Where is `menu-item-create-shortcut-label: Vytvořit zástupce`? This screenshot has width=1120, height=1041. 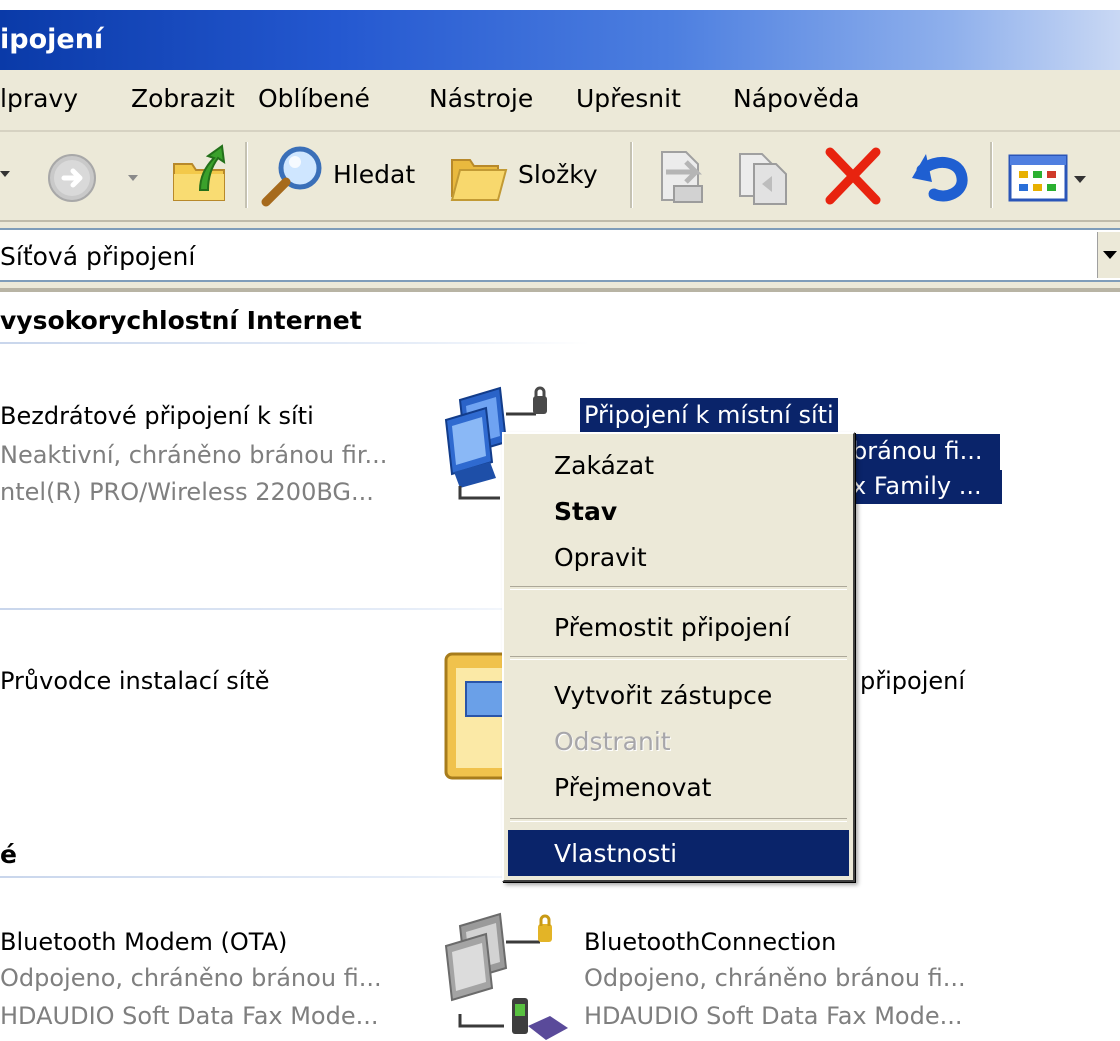 menu-item-create-shortcut-label: Vytvořit zástupce is located at coordinates (663, 695).